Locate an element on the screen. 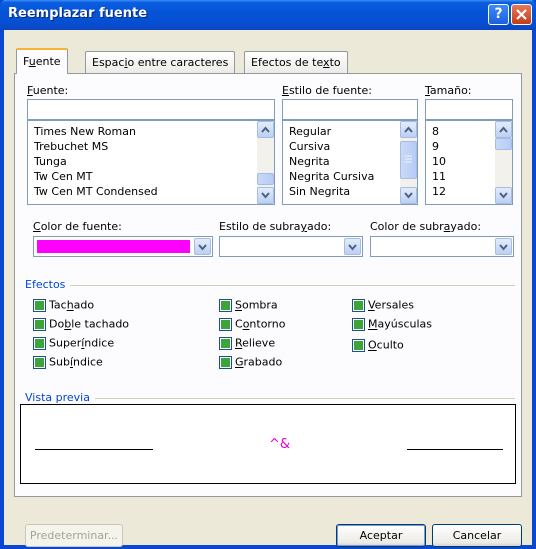  font-label: Fuente: is located at coordinates (48, 90).